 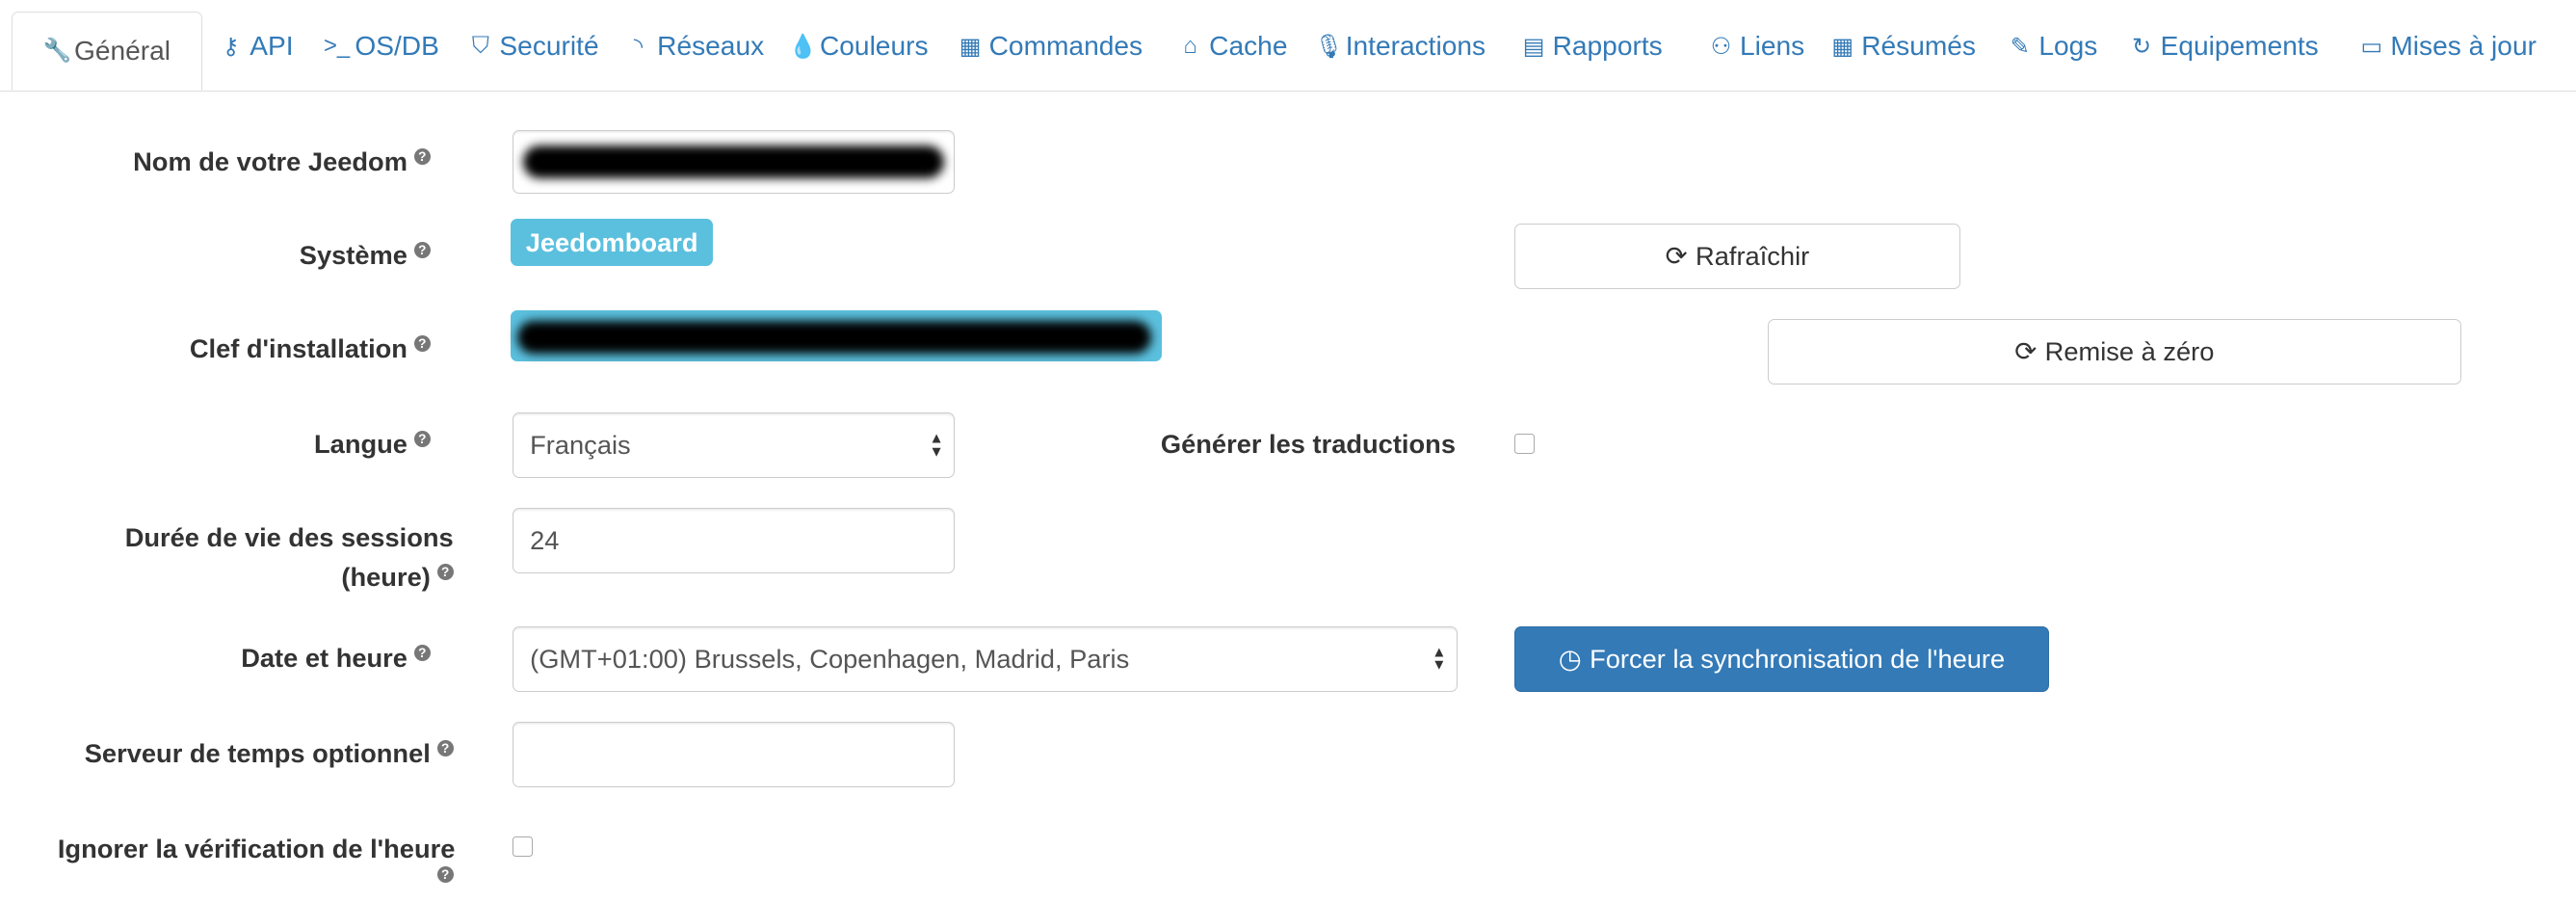 What do you see at coordinates (1782, 658) in the screenshot?
I see `force-time-sync-button: ◷ Forcer la synchronisation de l'heure` at bounding box center [1782, 658].